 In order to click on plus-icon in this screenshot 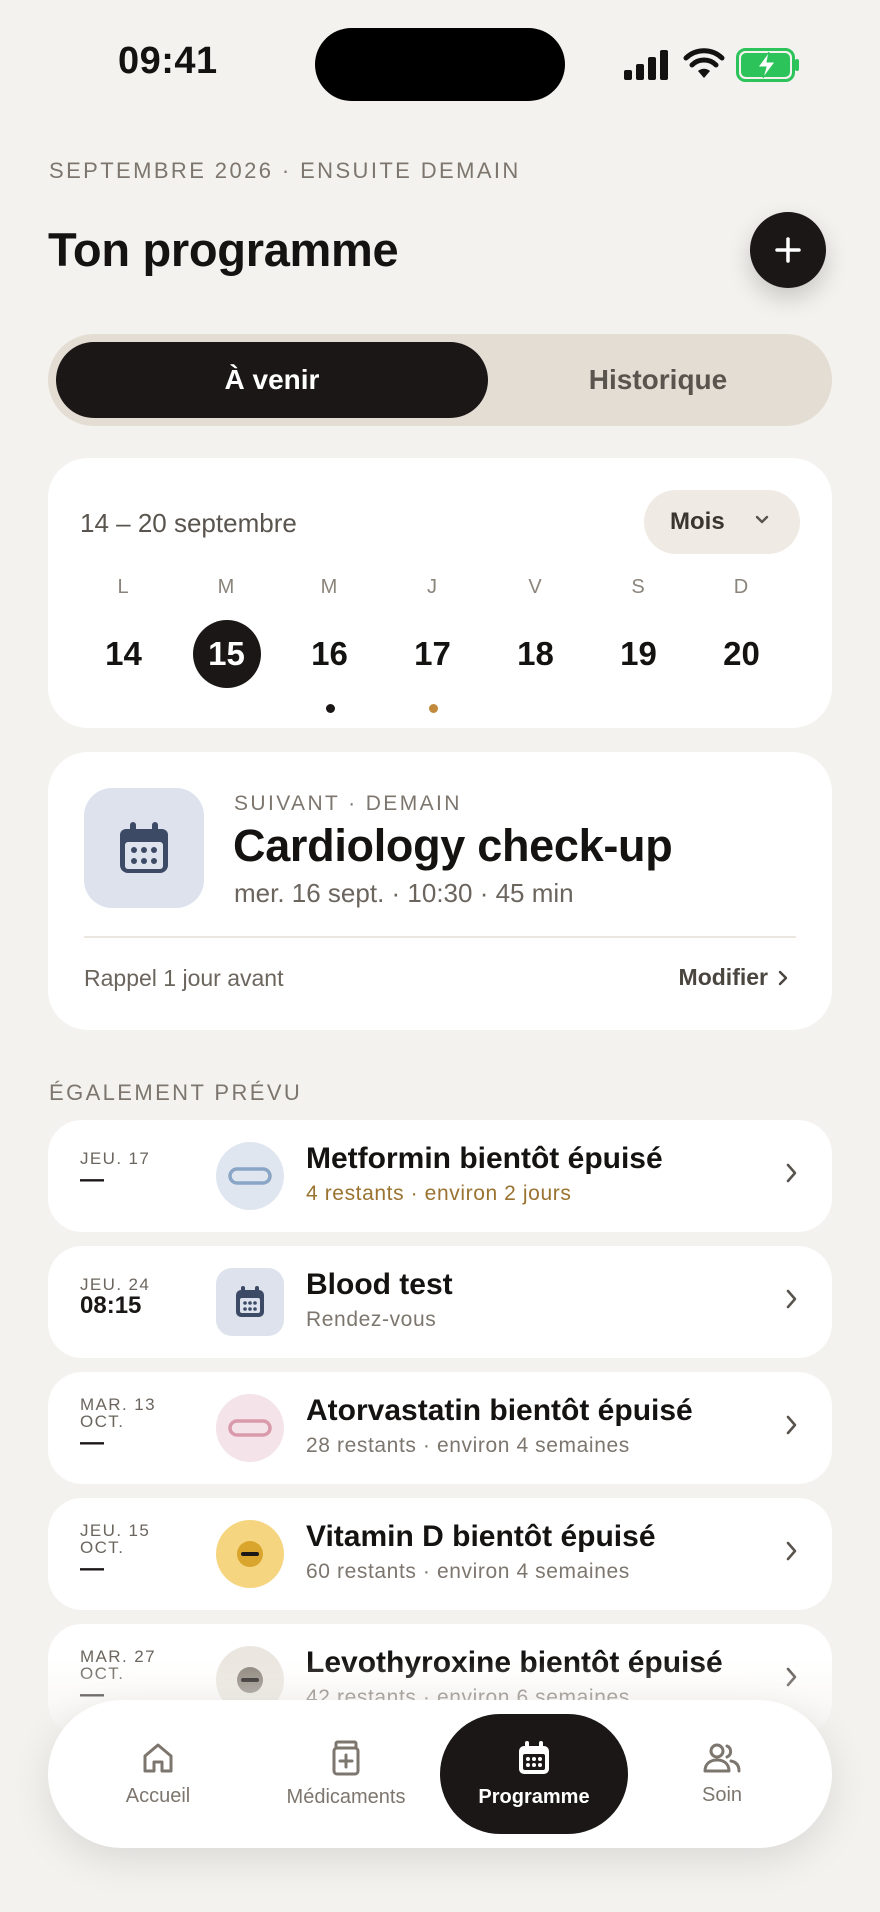, I will do `click(788, 250)`.